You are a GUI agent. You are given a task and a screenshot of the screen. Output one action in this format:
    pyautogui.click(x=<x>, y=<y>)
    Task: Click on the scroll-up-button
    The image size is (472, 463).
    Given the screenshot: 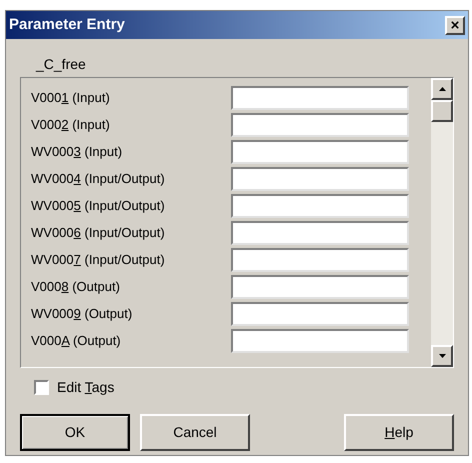 What is the action you would take?
    pyautogui.click(x=442, y=89)
    